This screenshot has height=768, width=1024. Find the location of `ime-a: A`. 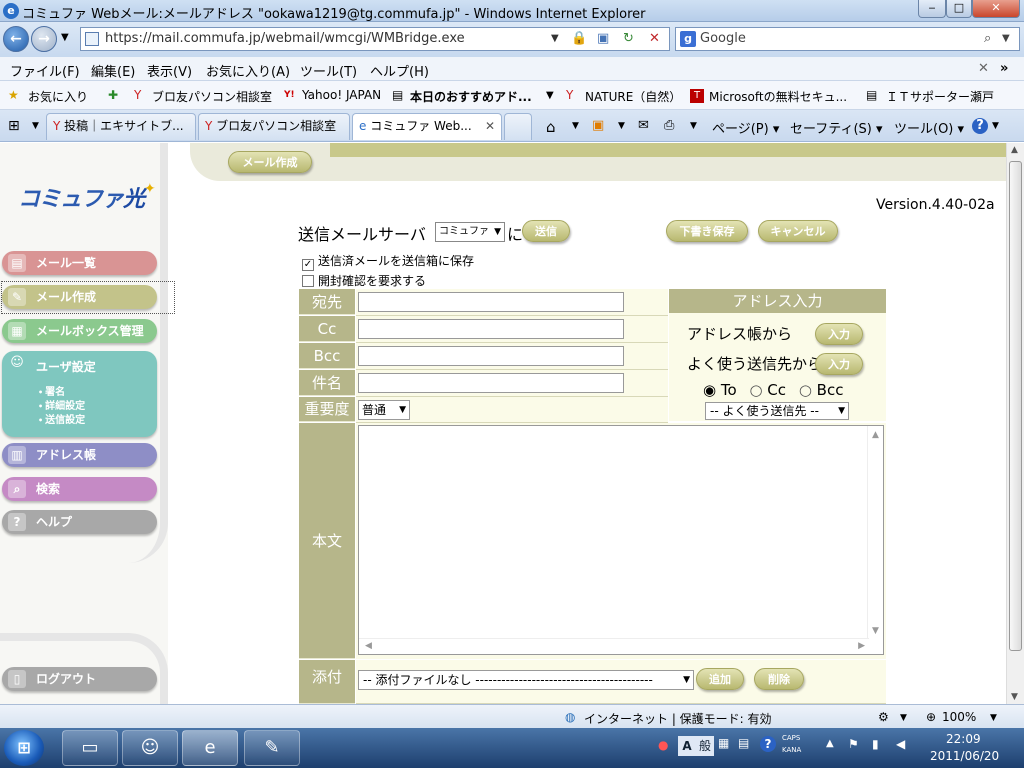

ime-a: A is located at coordinates (687, 746).